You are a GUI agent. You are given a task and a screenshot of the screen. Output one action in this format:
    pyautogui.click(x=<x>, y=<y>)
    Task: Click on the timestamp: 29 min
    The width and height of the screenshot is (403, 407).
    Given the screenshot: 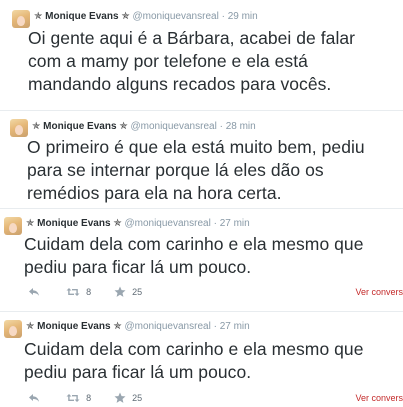 What is the action you would take?
    pyautogui.click(x=243, y=16)
    